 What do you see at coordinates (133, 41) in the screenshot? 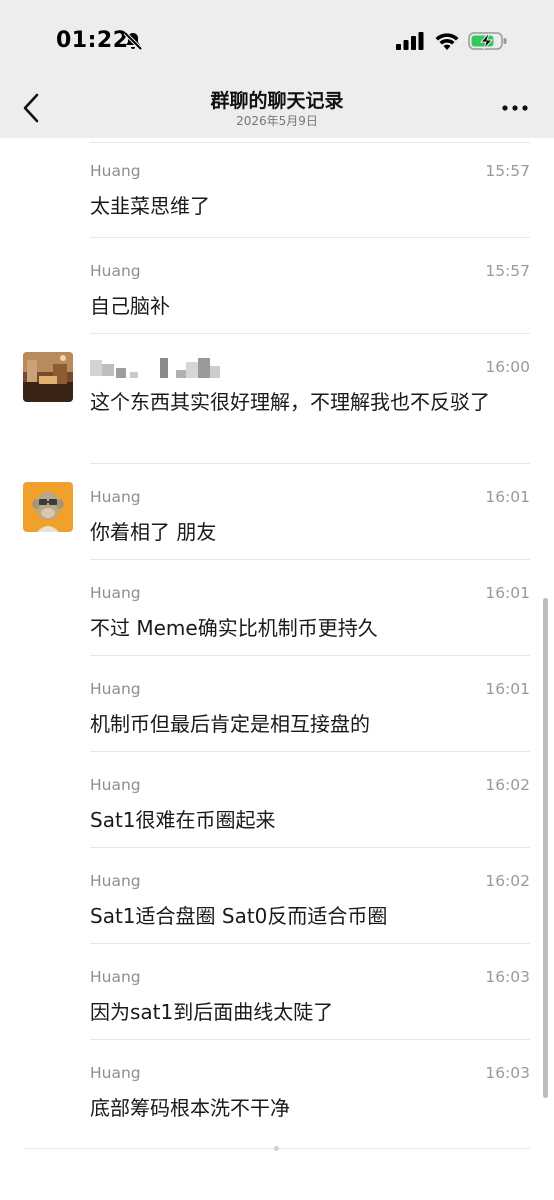
I see `bell-slash-icon` at bounding box center [133, 41].